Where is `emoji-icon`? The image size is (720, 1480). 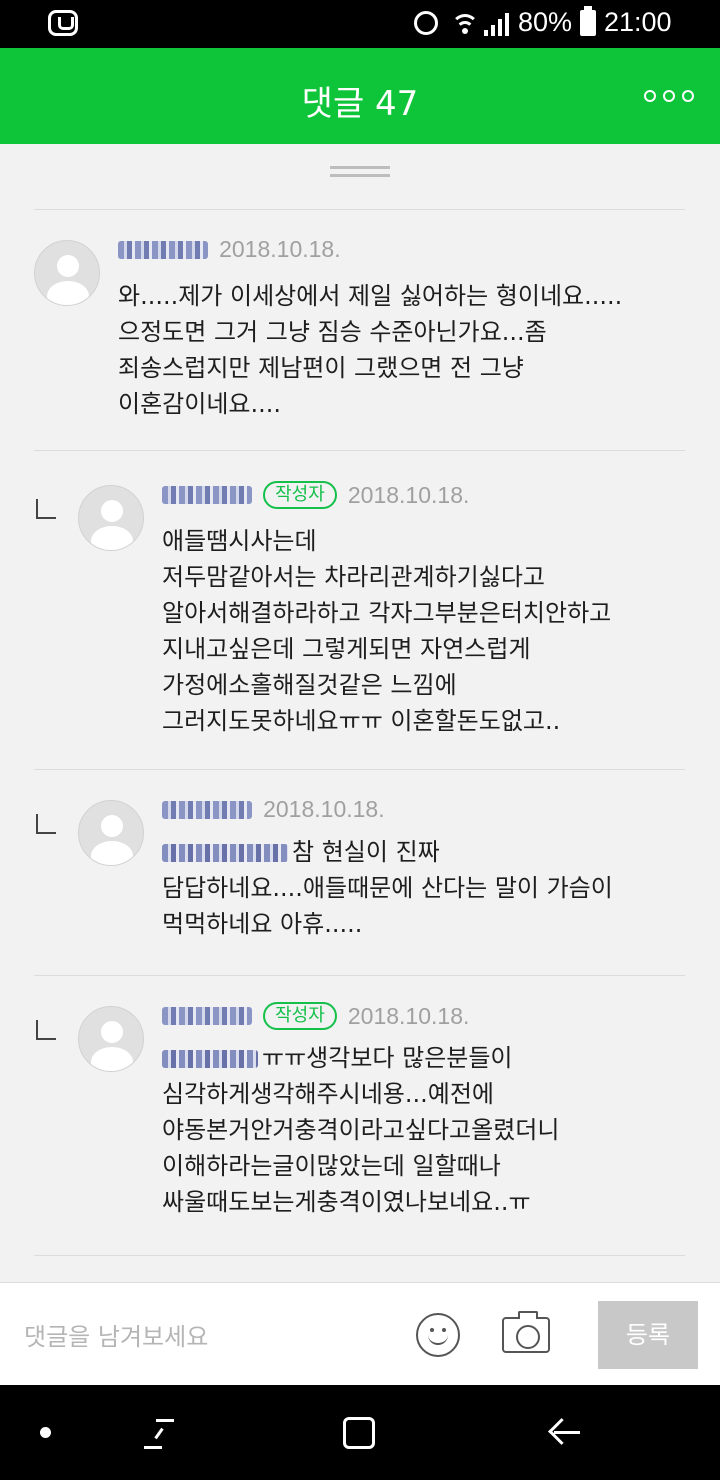 emoji-icon is located at coordinates (438, 1335).